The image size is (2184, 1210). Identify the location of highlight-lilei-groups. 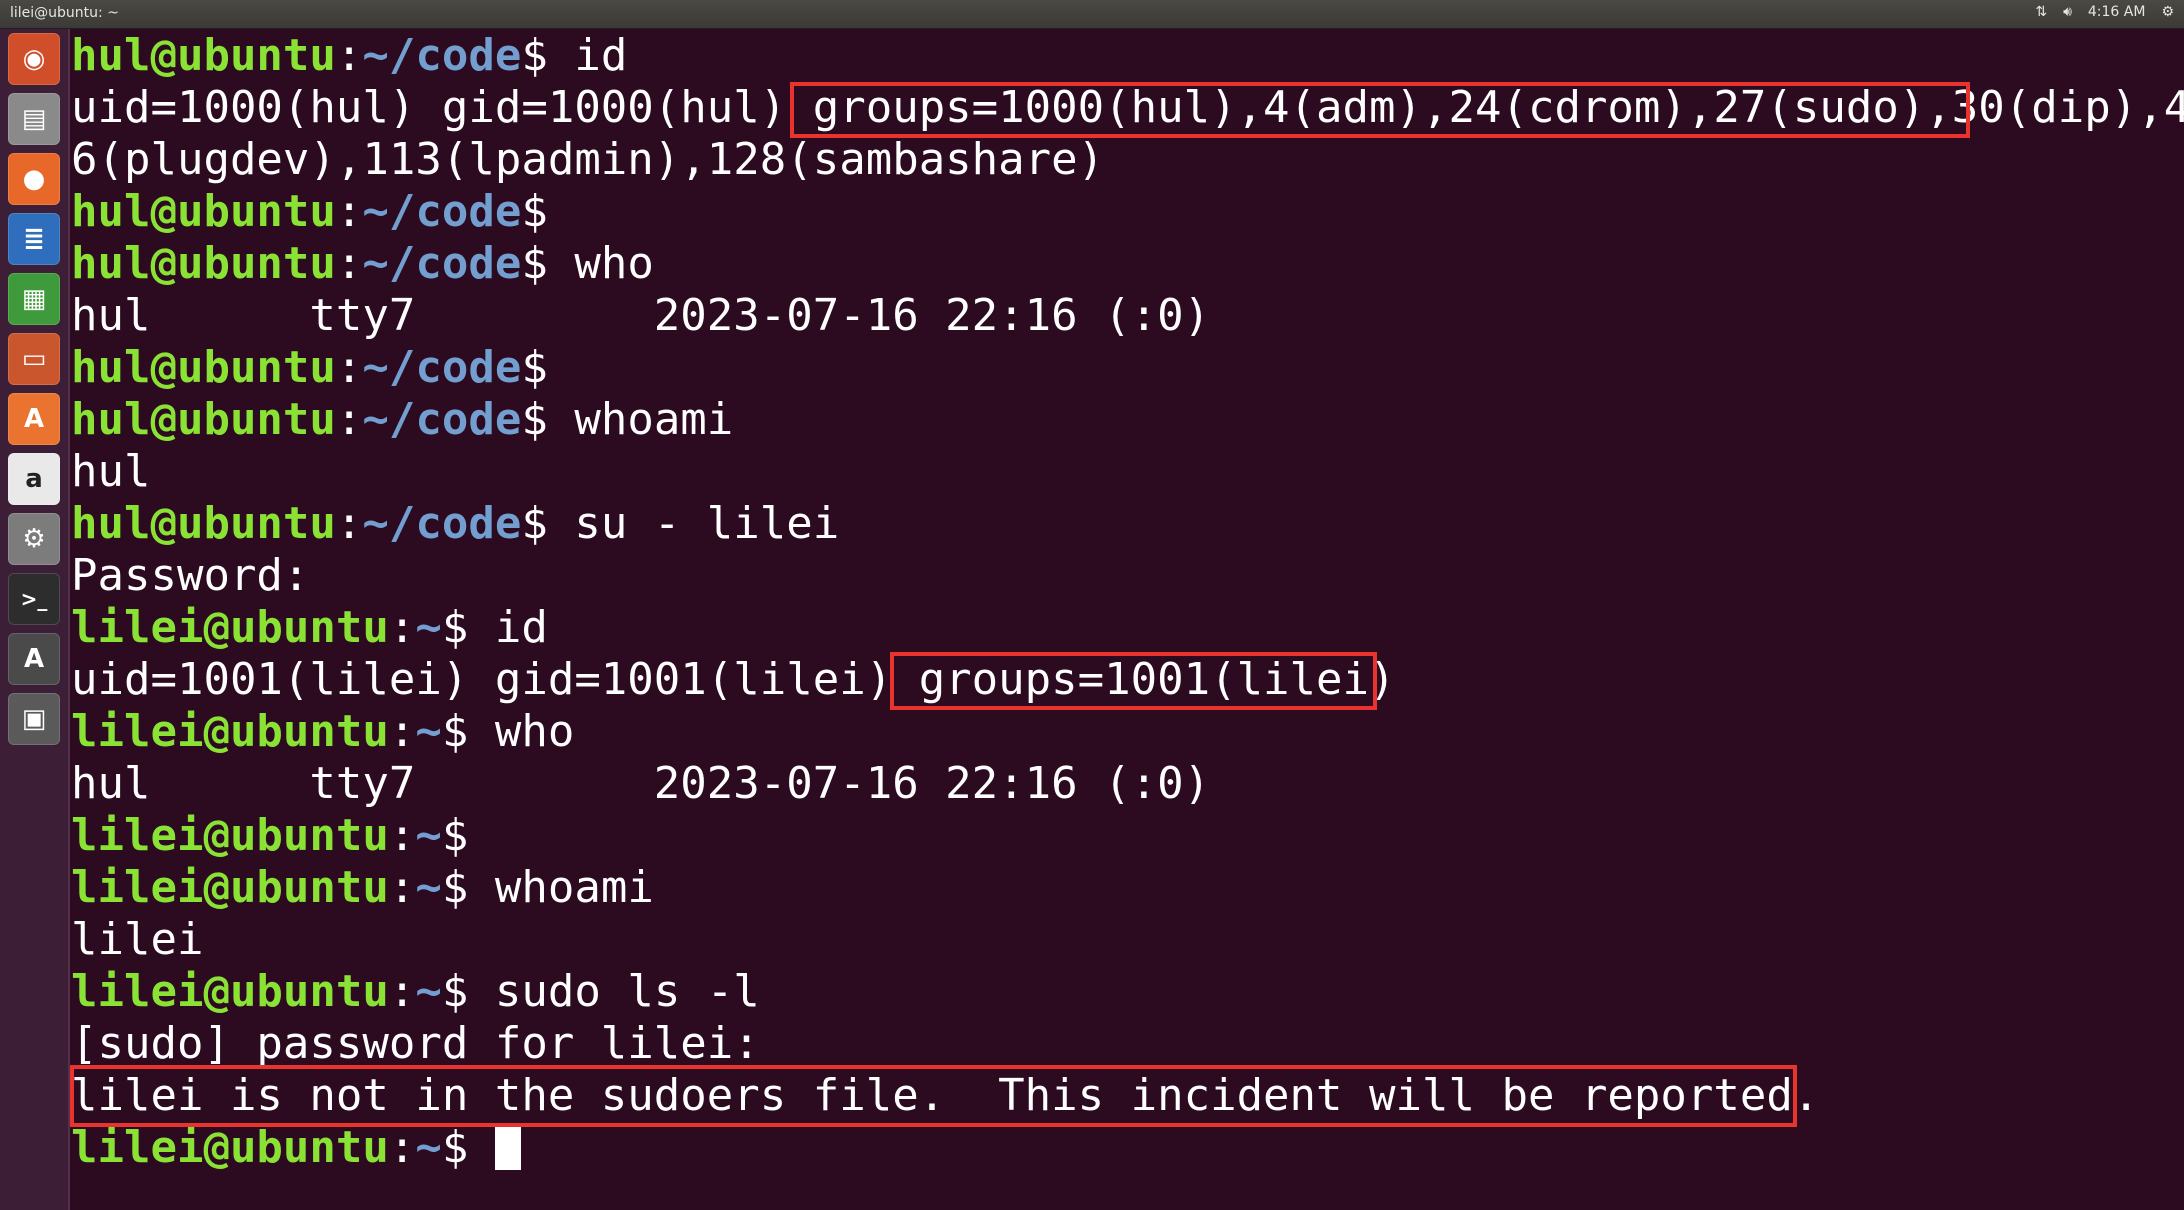
(1133, 681).